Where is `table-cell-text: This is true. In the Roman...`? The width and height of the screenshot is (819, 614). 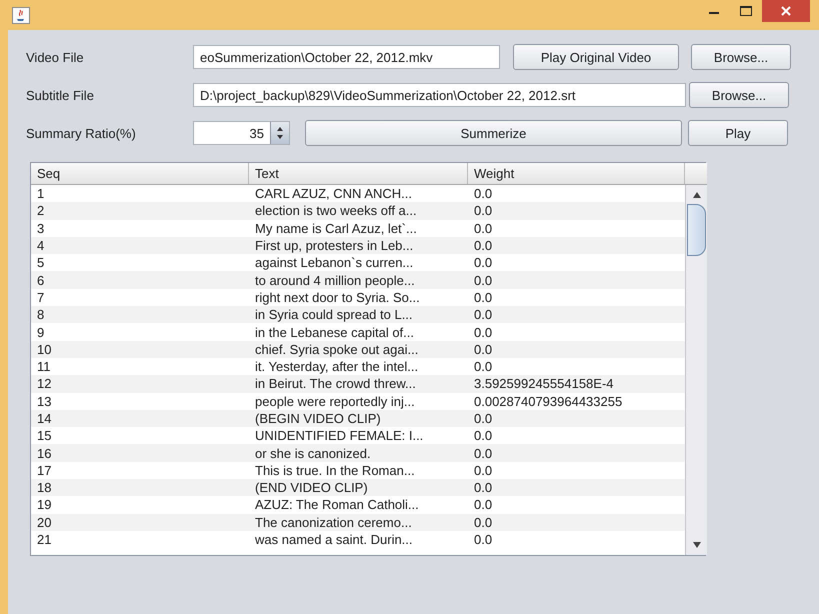
table-cell-text: This is true. In the Roman... is located at coordinates (335, 470).